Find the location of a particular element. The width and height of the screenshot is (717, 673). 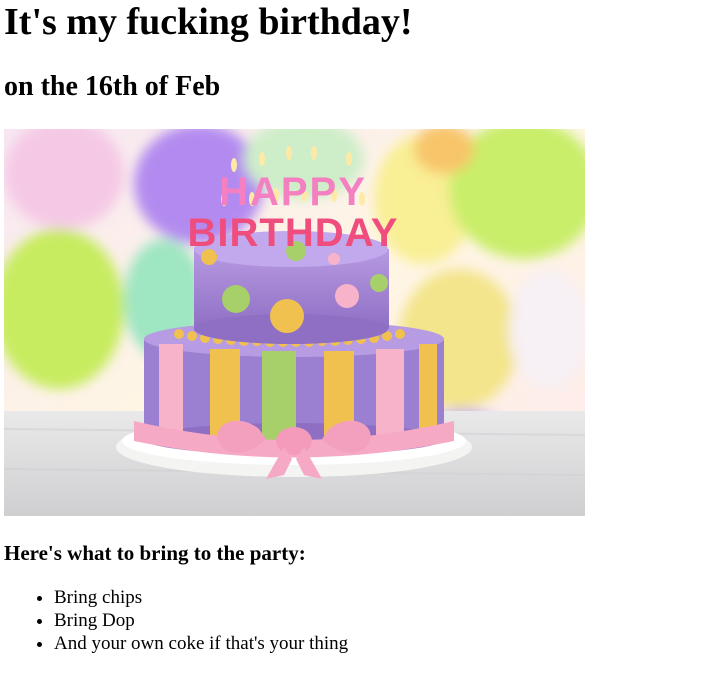

party-list-heading: Here's what to bring to the party: is located at coordinates (155, 553).